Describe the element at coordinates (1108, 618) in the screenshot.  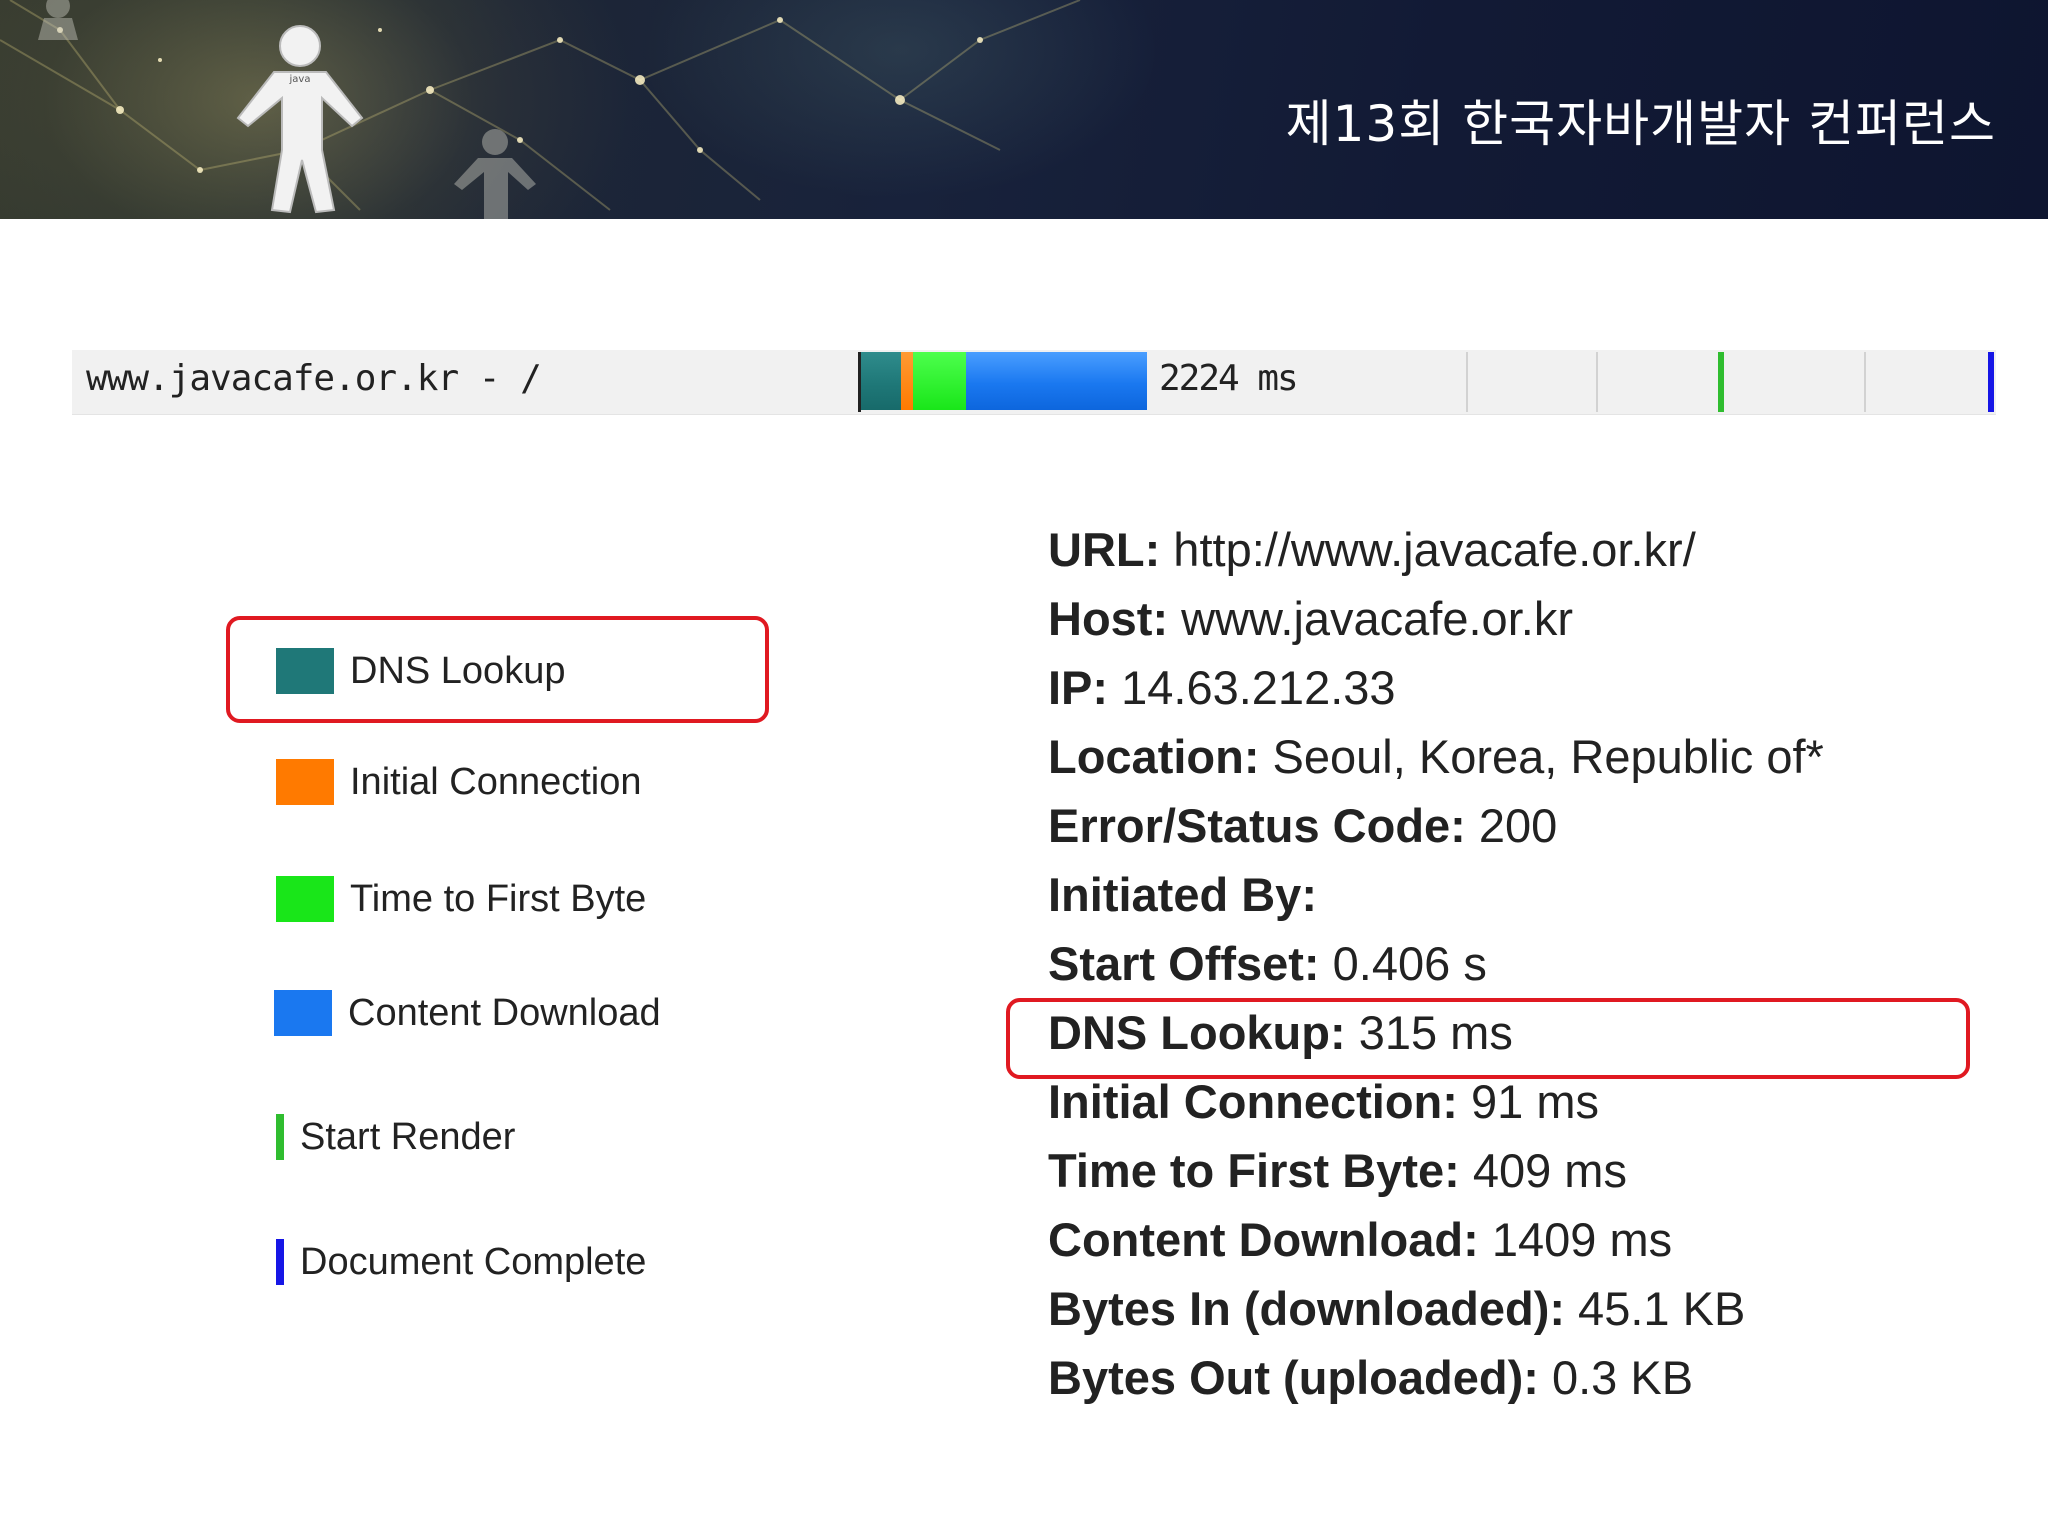
I see `detail-key: Host:` at that location.